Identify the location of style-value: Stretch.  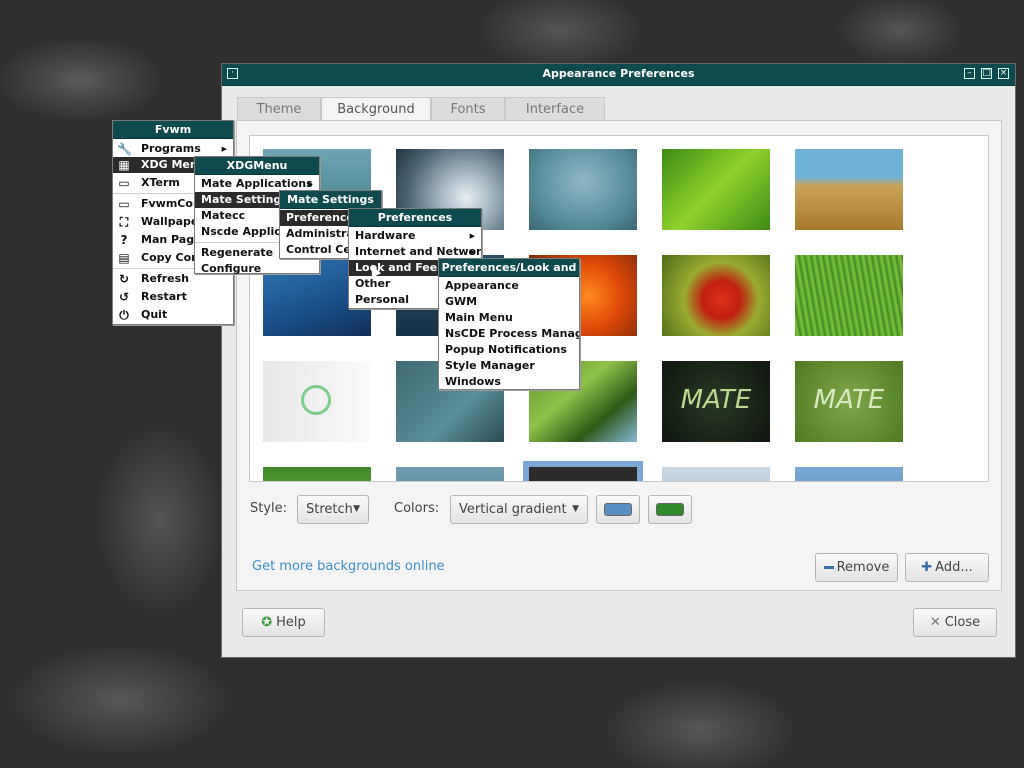
(329, 509).